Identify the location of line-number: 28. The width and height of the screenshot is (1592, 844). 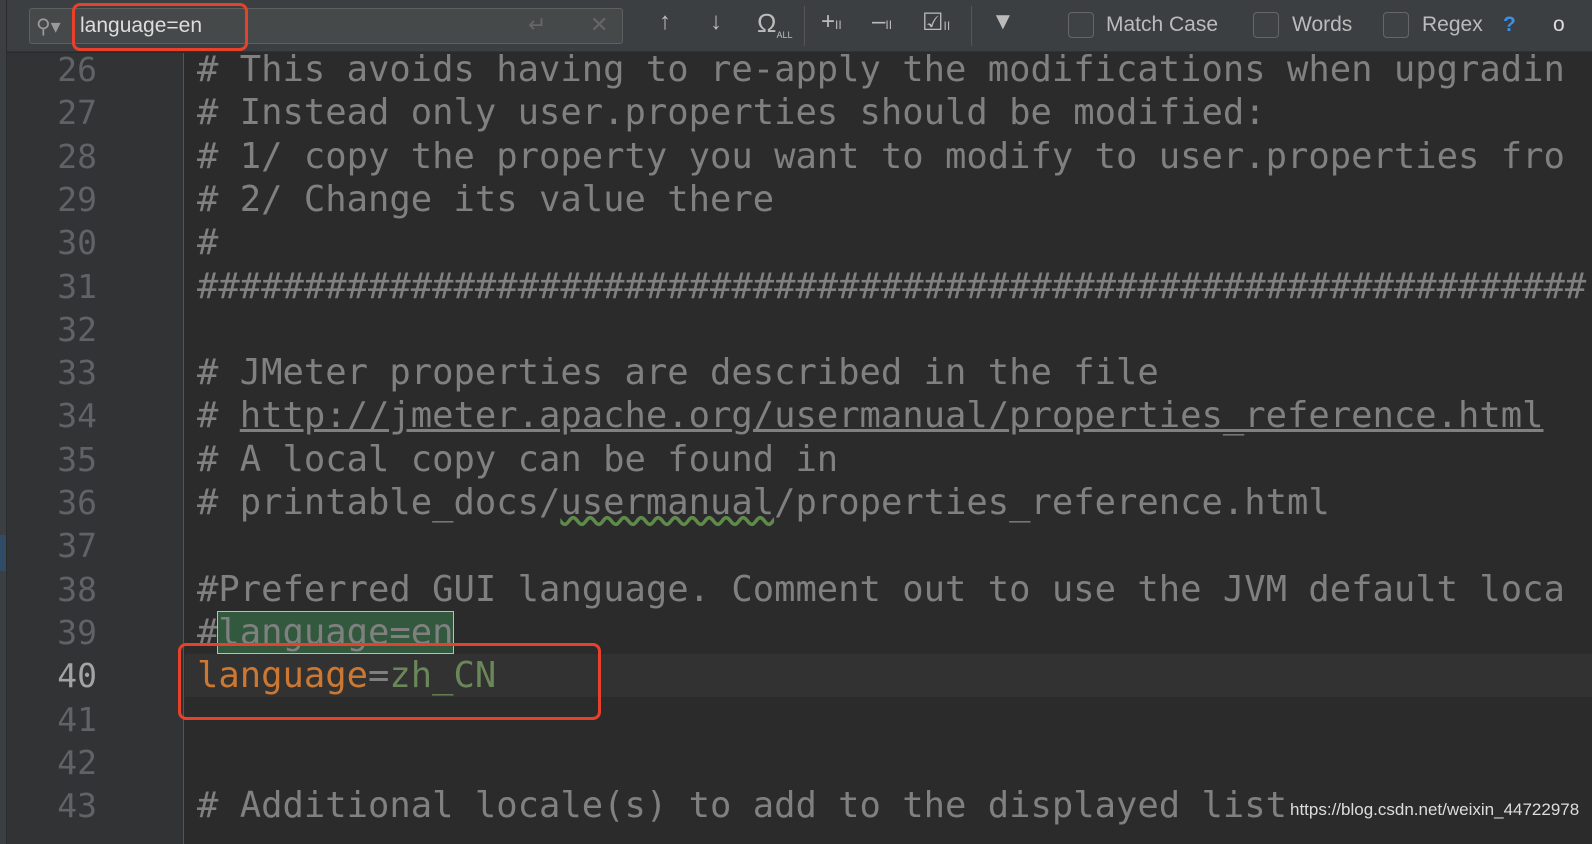
(77, 156).